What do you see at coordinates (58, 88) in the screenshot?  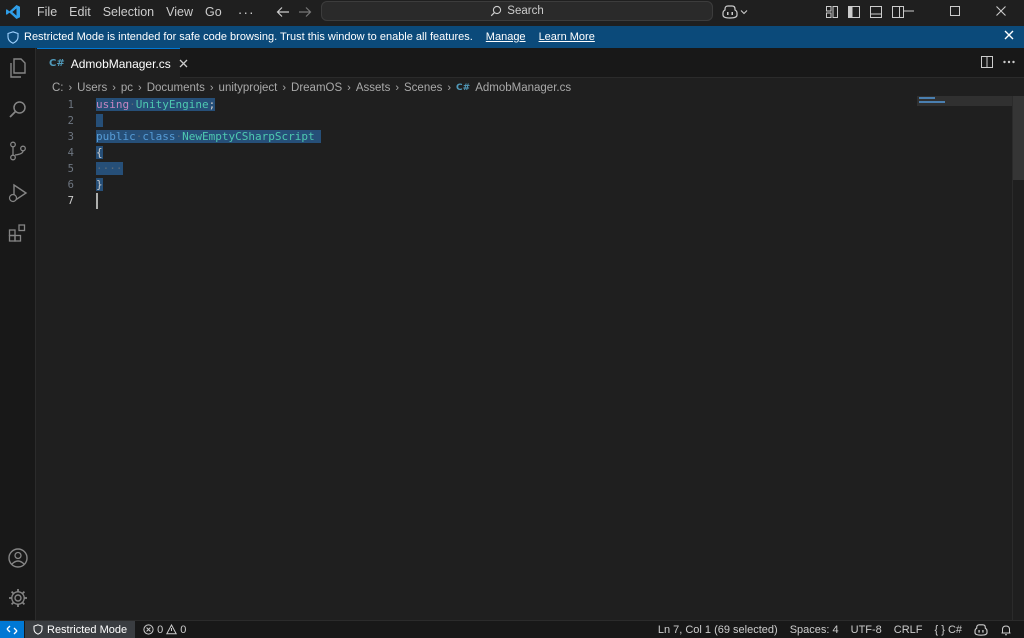 I see `breadcrumb-item: C:` at bounding box center [58, 88].